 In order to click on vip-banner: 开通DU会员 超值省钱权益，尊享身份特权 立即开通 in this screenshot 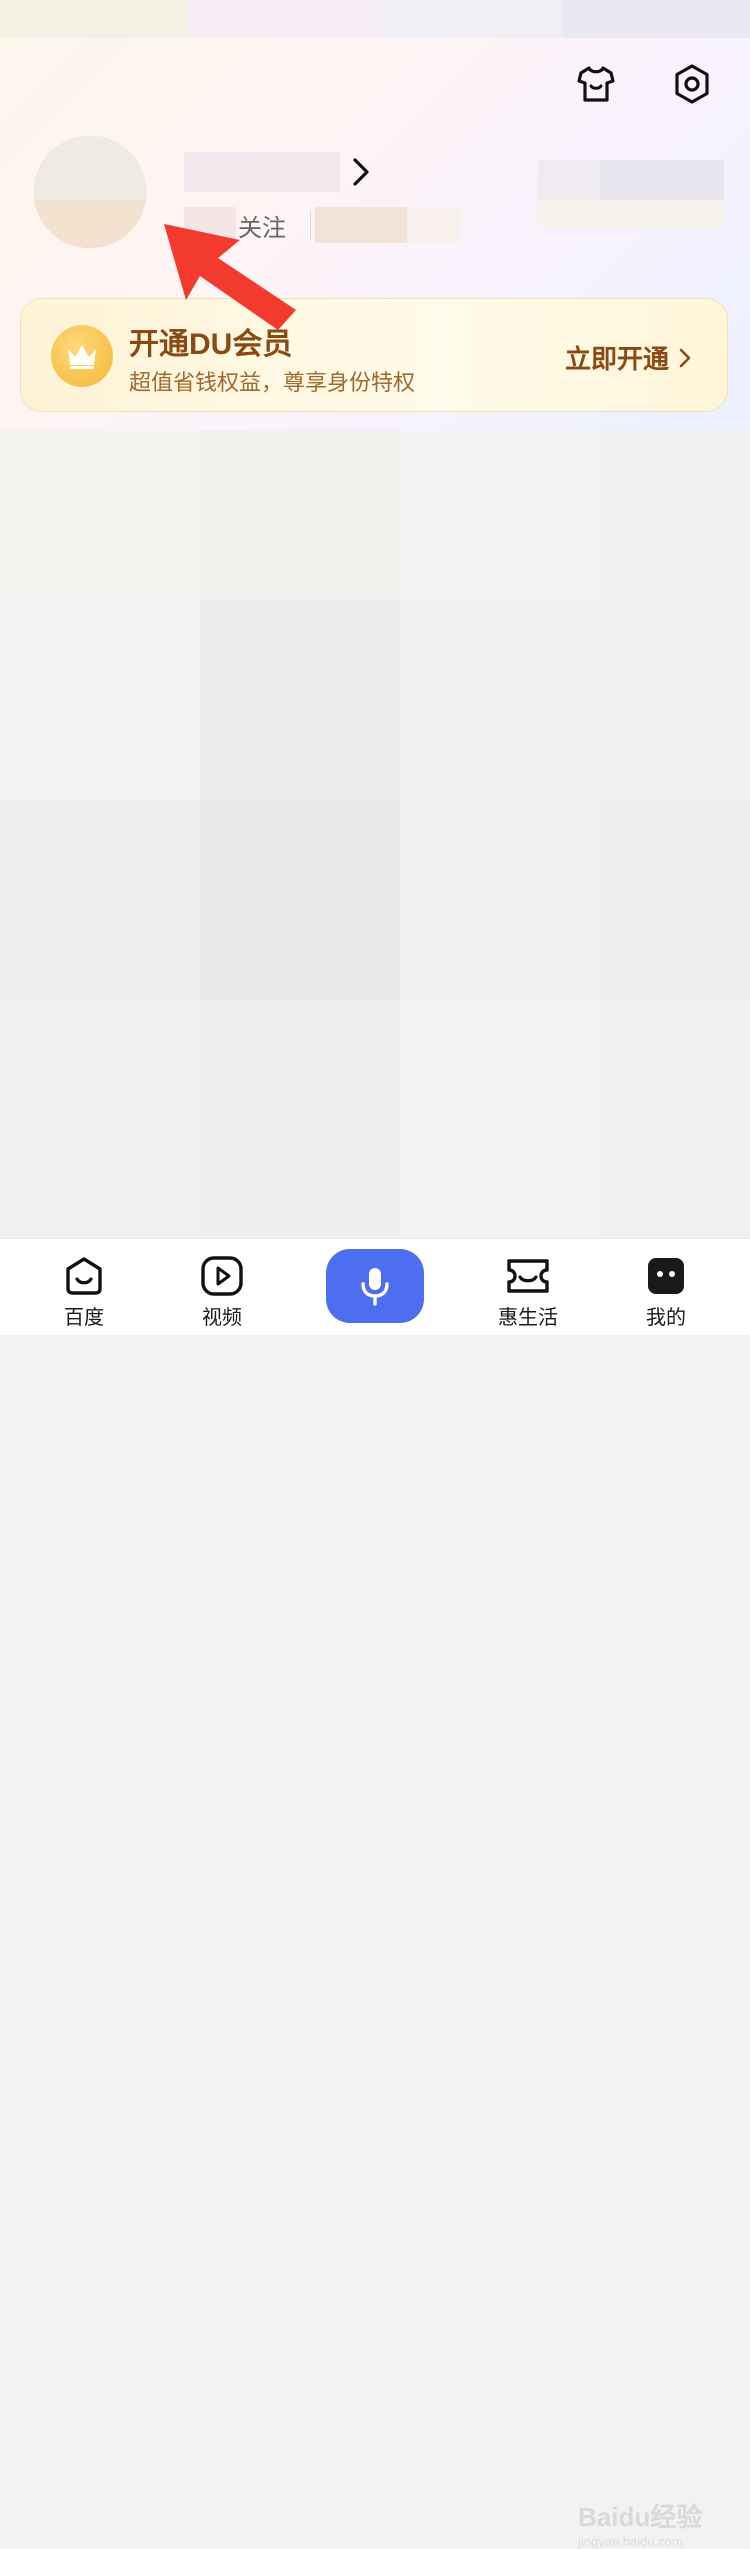, I will do `click(374, 355)`.